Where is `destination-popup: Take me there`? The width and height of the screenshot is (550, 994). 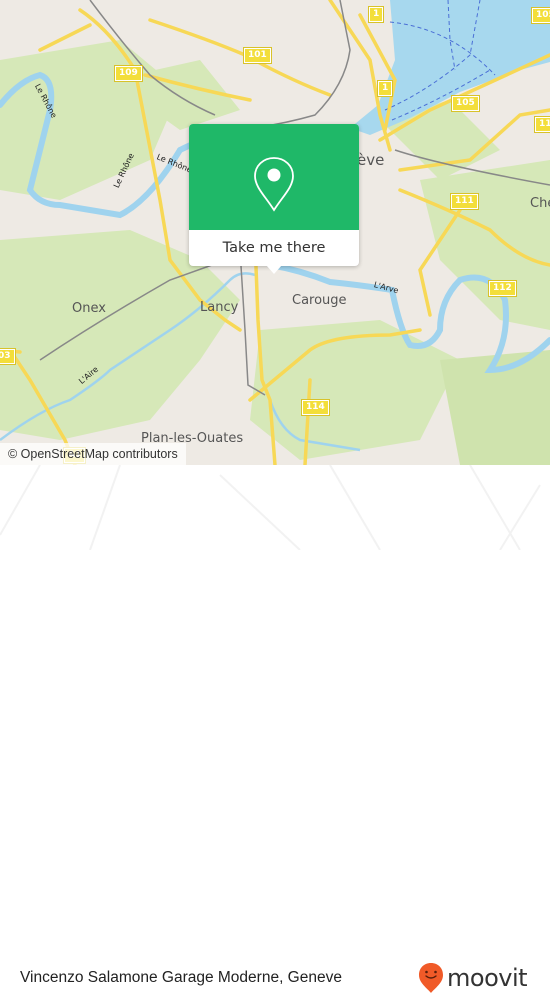 destination-popup: Take me there is located at coordinates (274, 199).